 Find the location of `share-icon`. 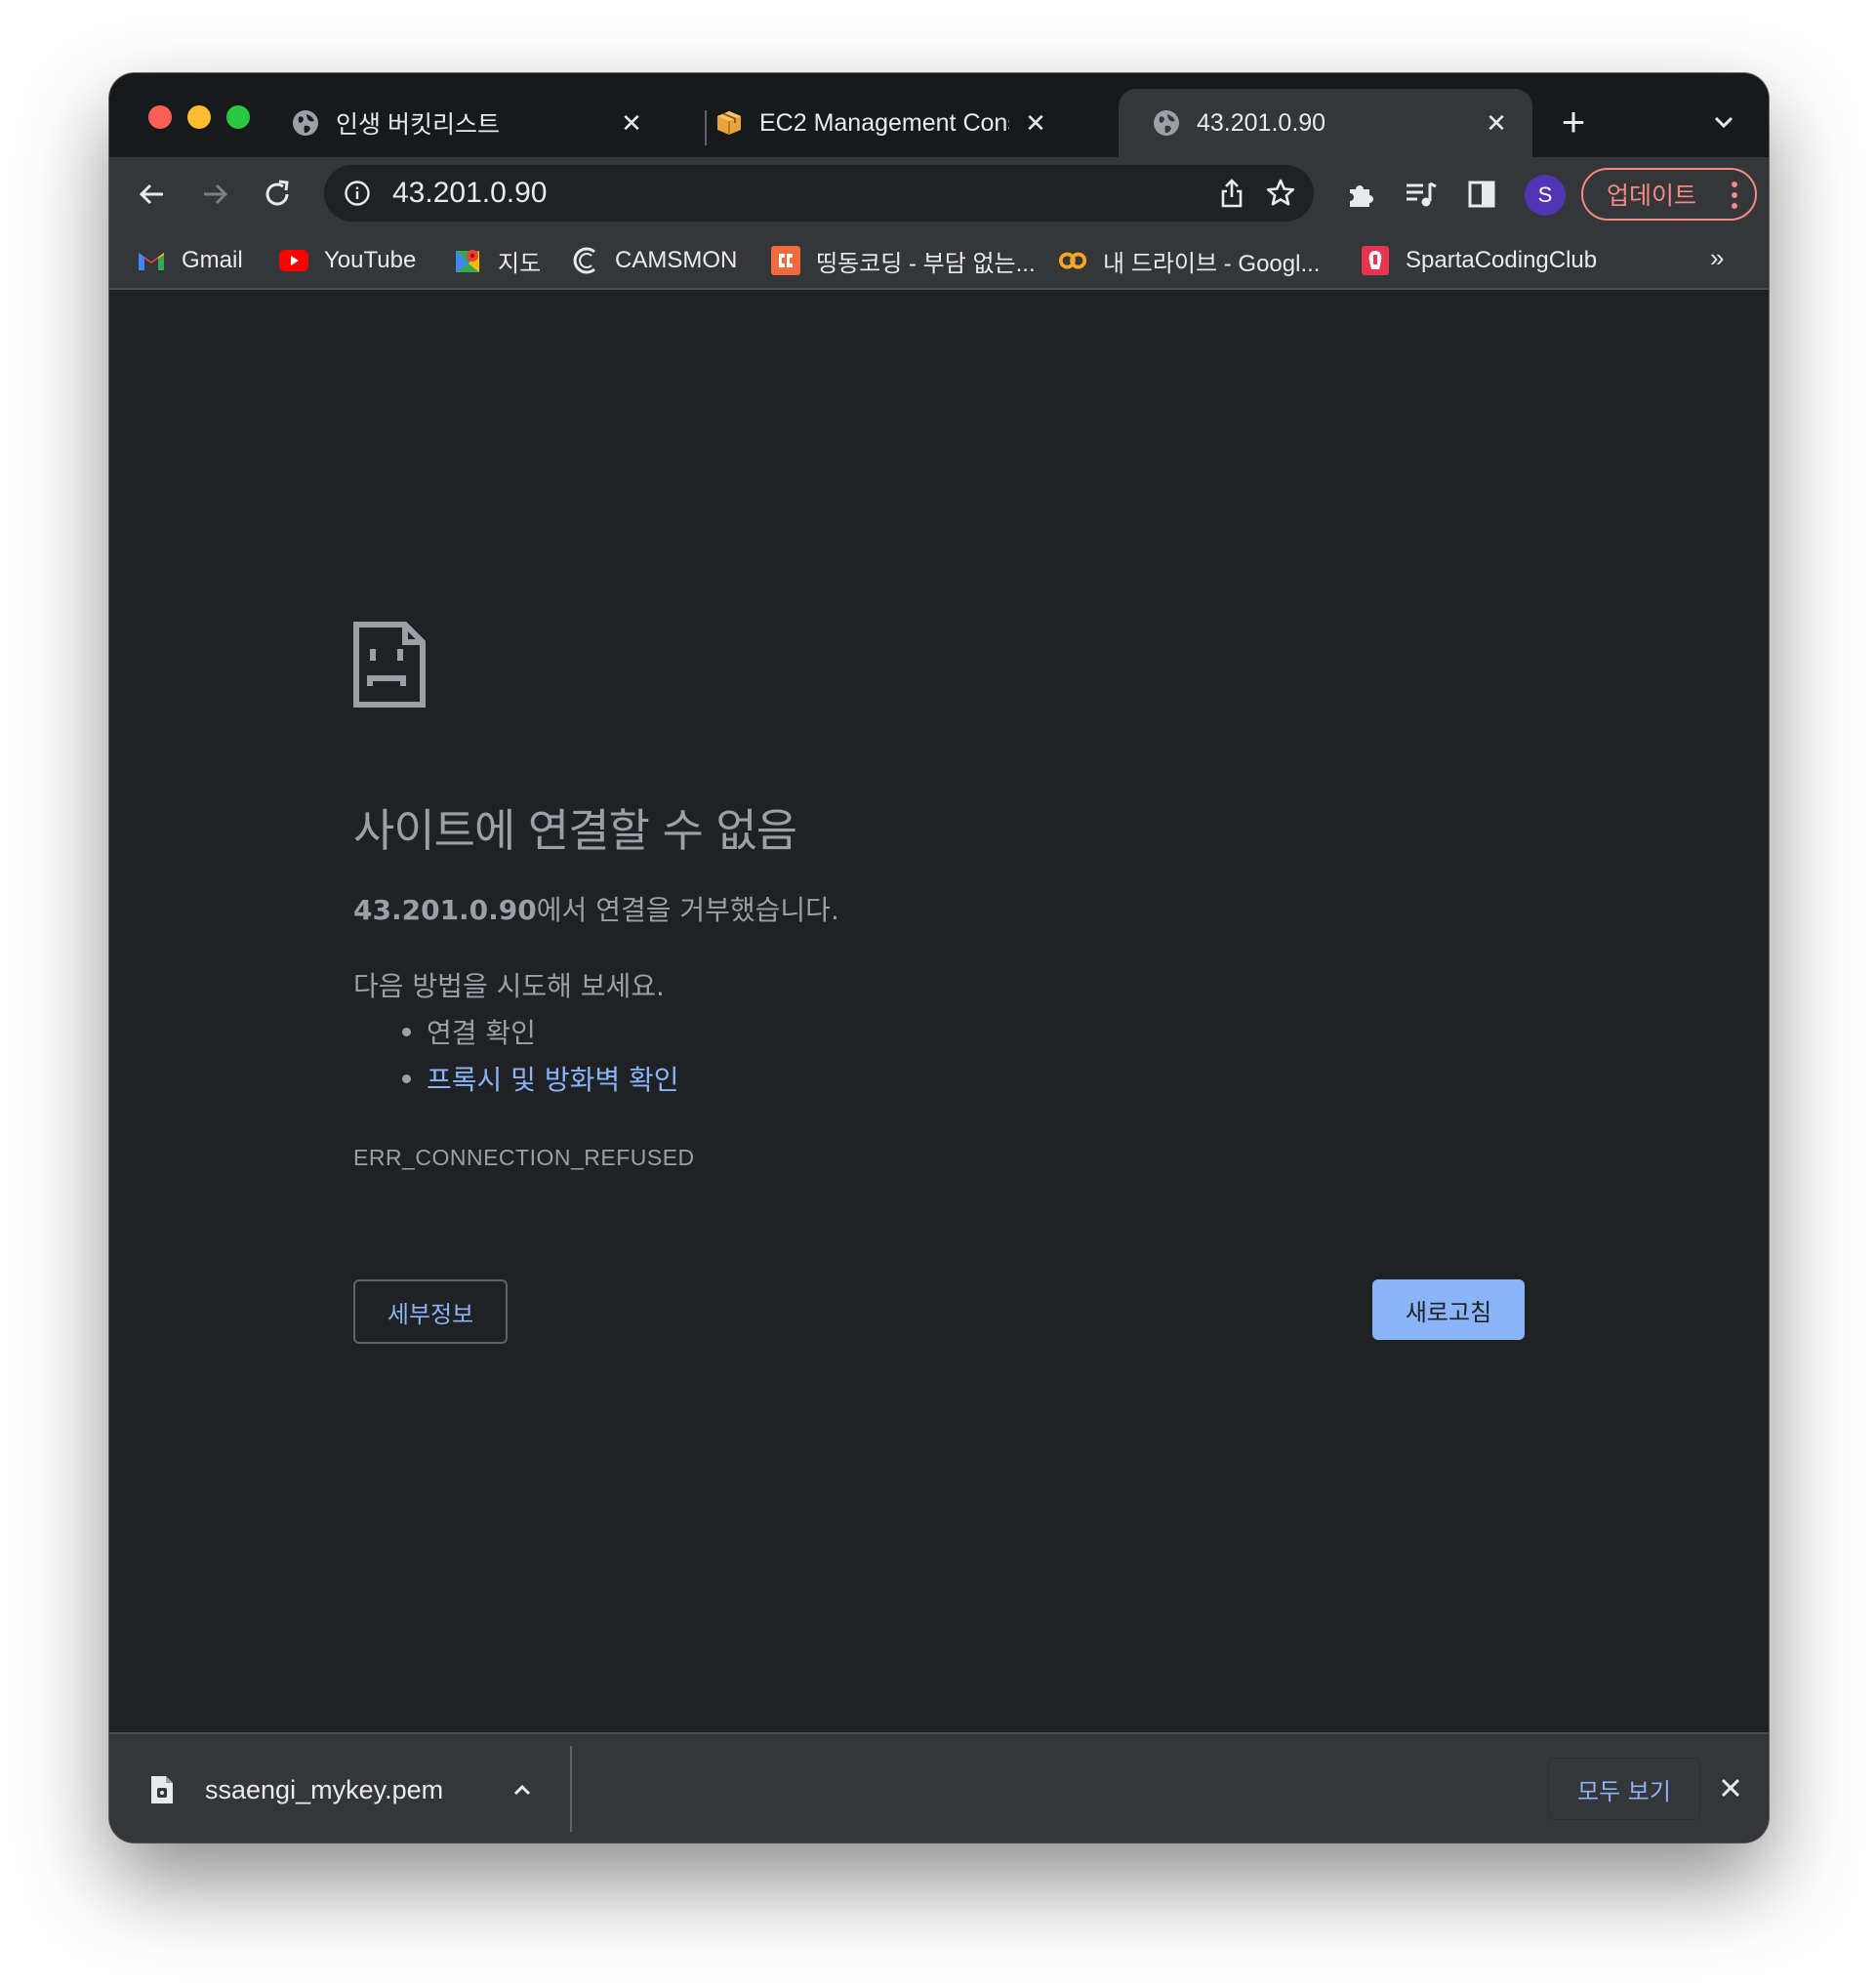

share-icon is located at coordinates (1231, 193).